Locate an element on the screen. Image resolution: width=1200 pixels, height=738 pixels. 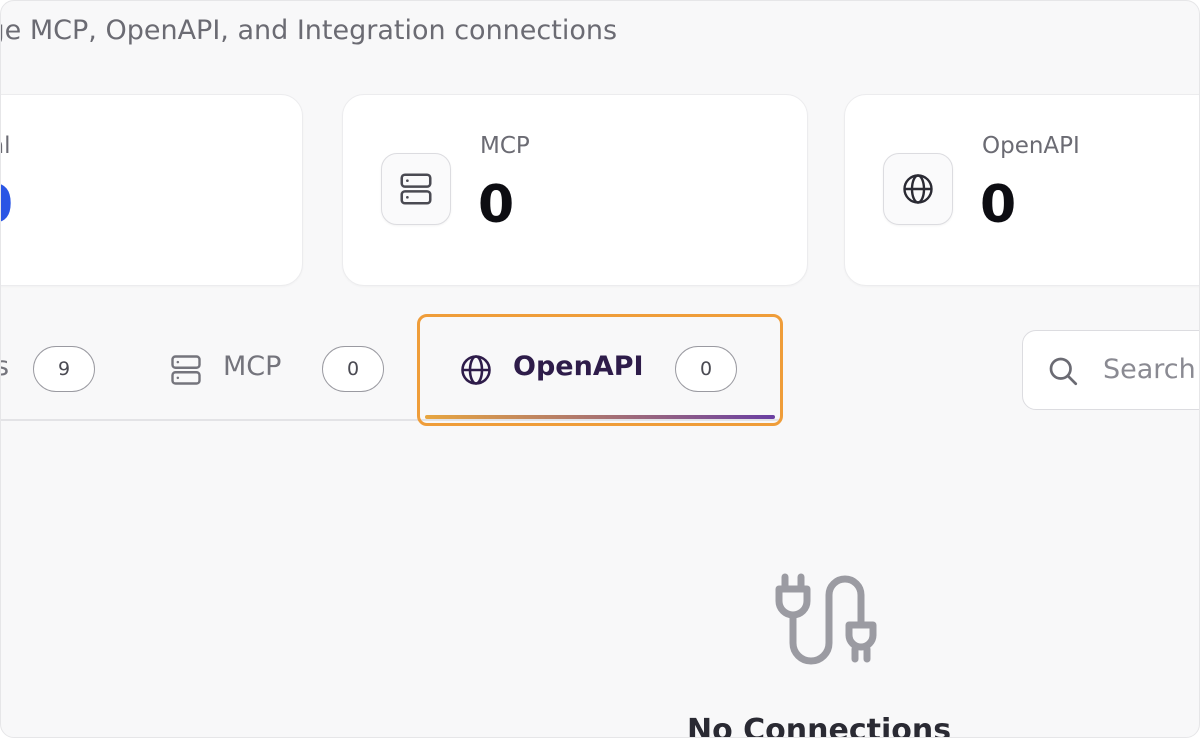
stat-card-total: otal 0 is located at coordinates (152, 190).